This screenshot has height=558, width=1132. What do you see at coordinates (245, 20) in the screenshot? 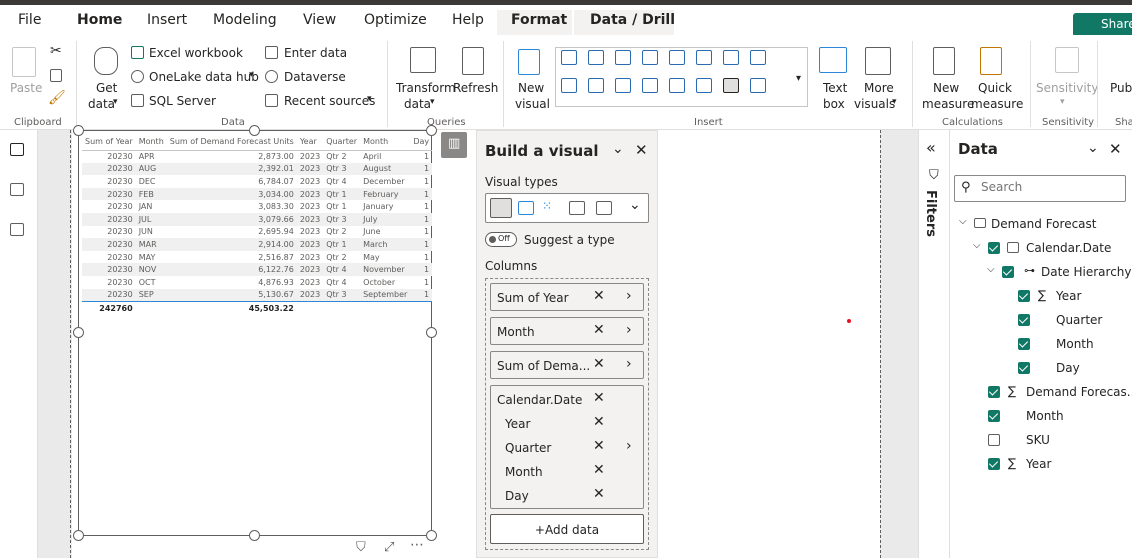
I see `tab-modeling: Modeling` at bounding box center [245, 20].